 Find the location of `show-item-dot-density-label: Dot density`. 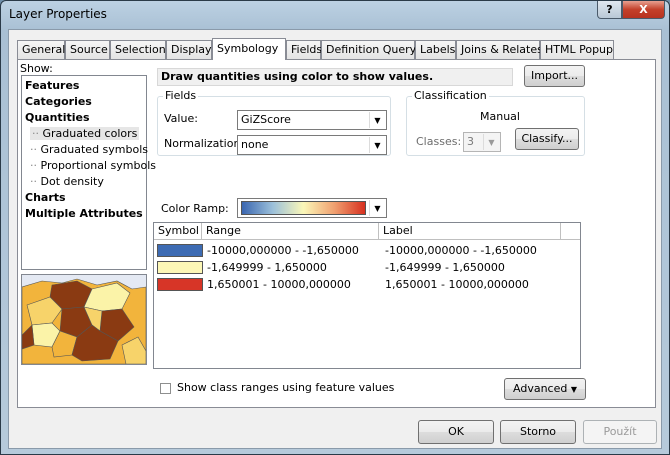

show-item-dot-density-label: Dot density is located at coordinates (72, 181).